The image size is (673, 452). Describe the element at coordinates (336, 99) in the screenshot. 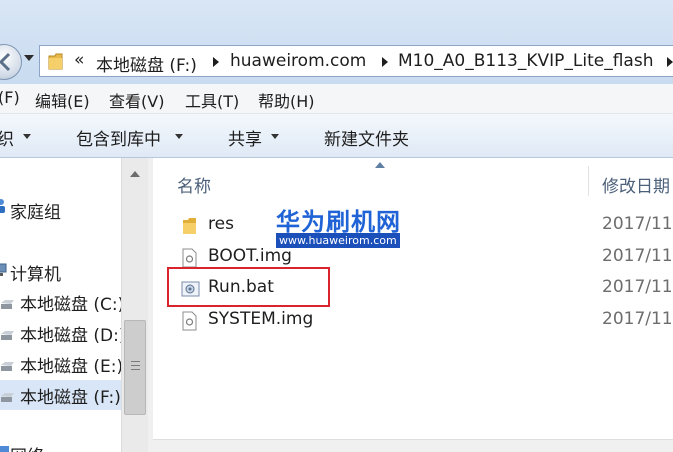

I see `menu-bar: (F) 编辑(E) 查看(V) 工具(T) 帮助(H)` at that location.